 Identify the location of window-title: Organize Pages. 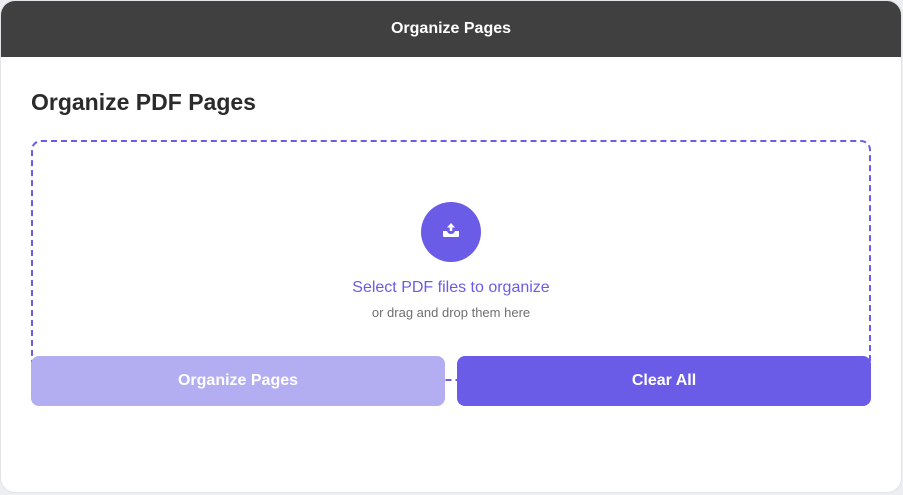
(451, 28).